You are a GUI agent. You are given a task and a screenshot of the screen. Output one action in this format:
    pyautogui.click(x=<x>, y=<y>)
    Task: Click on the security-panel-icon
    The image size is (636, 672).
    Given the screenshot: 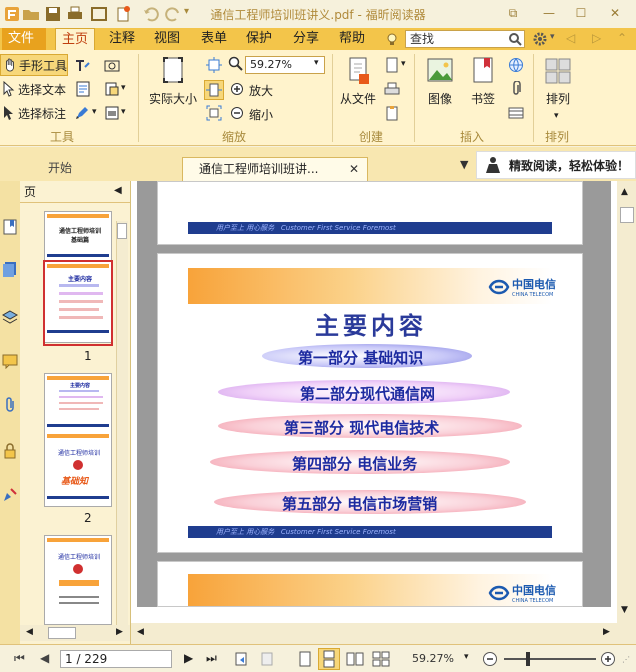 What is the action you would take?
    pyautogui.click(x=10, y=451)
    